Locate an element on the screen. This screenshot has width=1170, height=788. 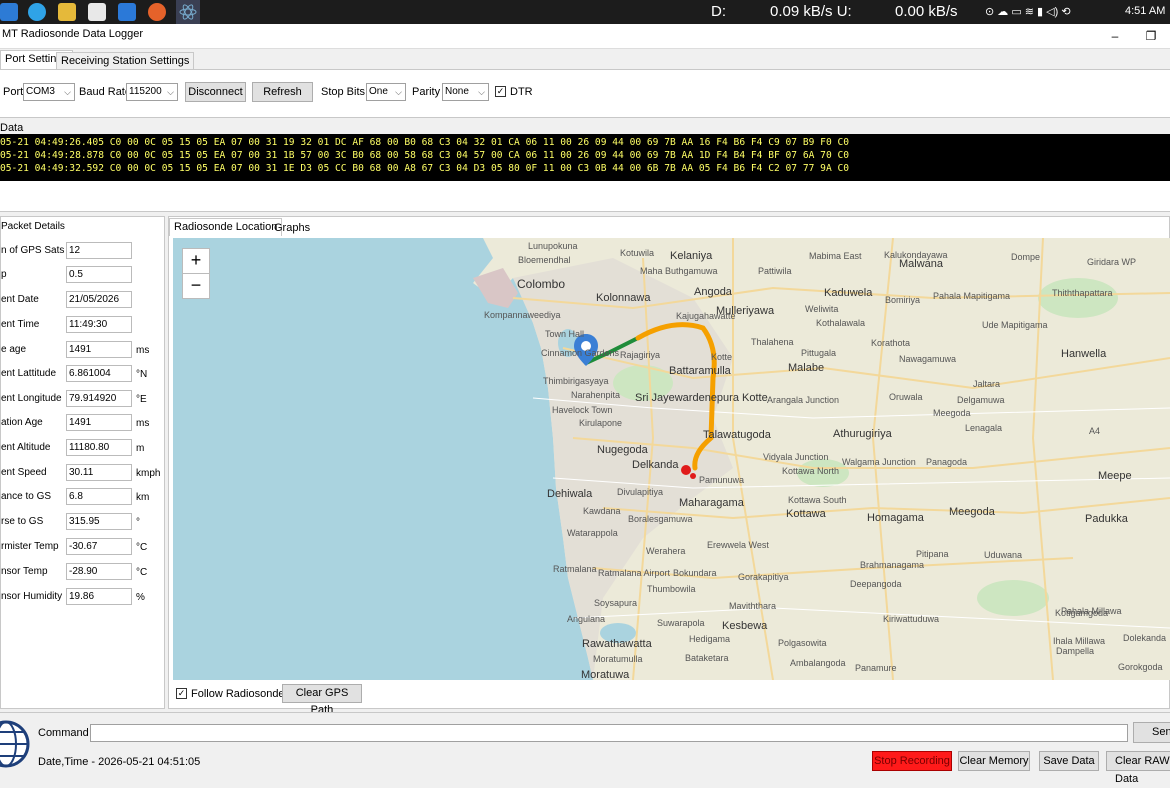
stop-recording-button: Stop Recording is located at coordinates (912, 761).